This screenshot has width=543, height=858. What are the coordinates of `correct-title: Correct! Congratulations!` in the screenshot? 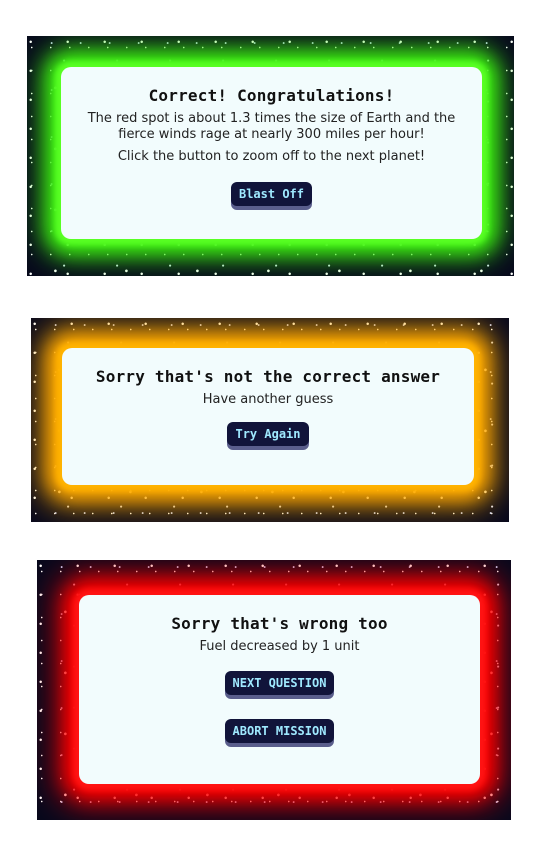 It's located at (271, 95).